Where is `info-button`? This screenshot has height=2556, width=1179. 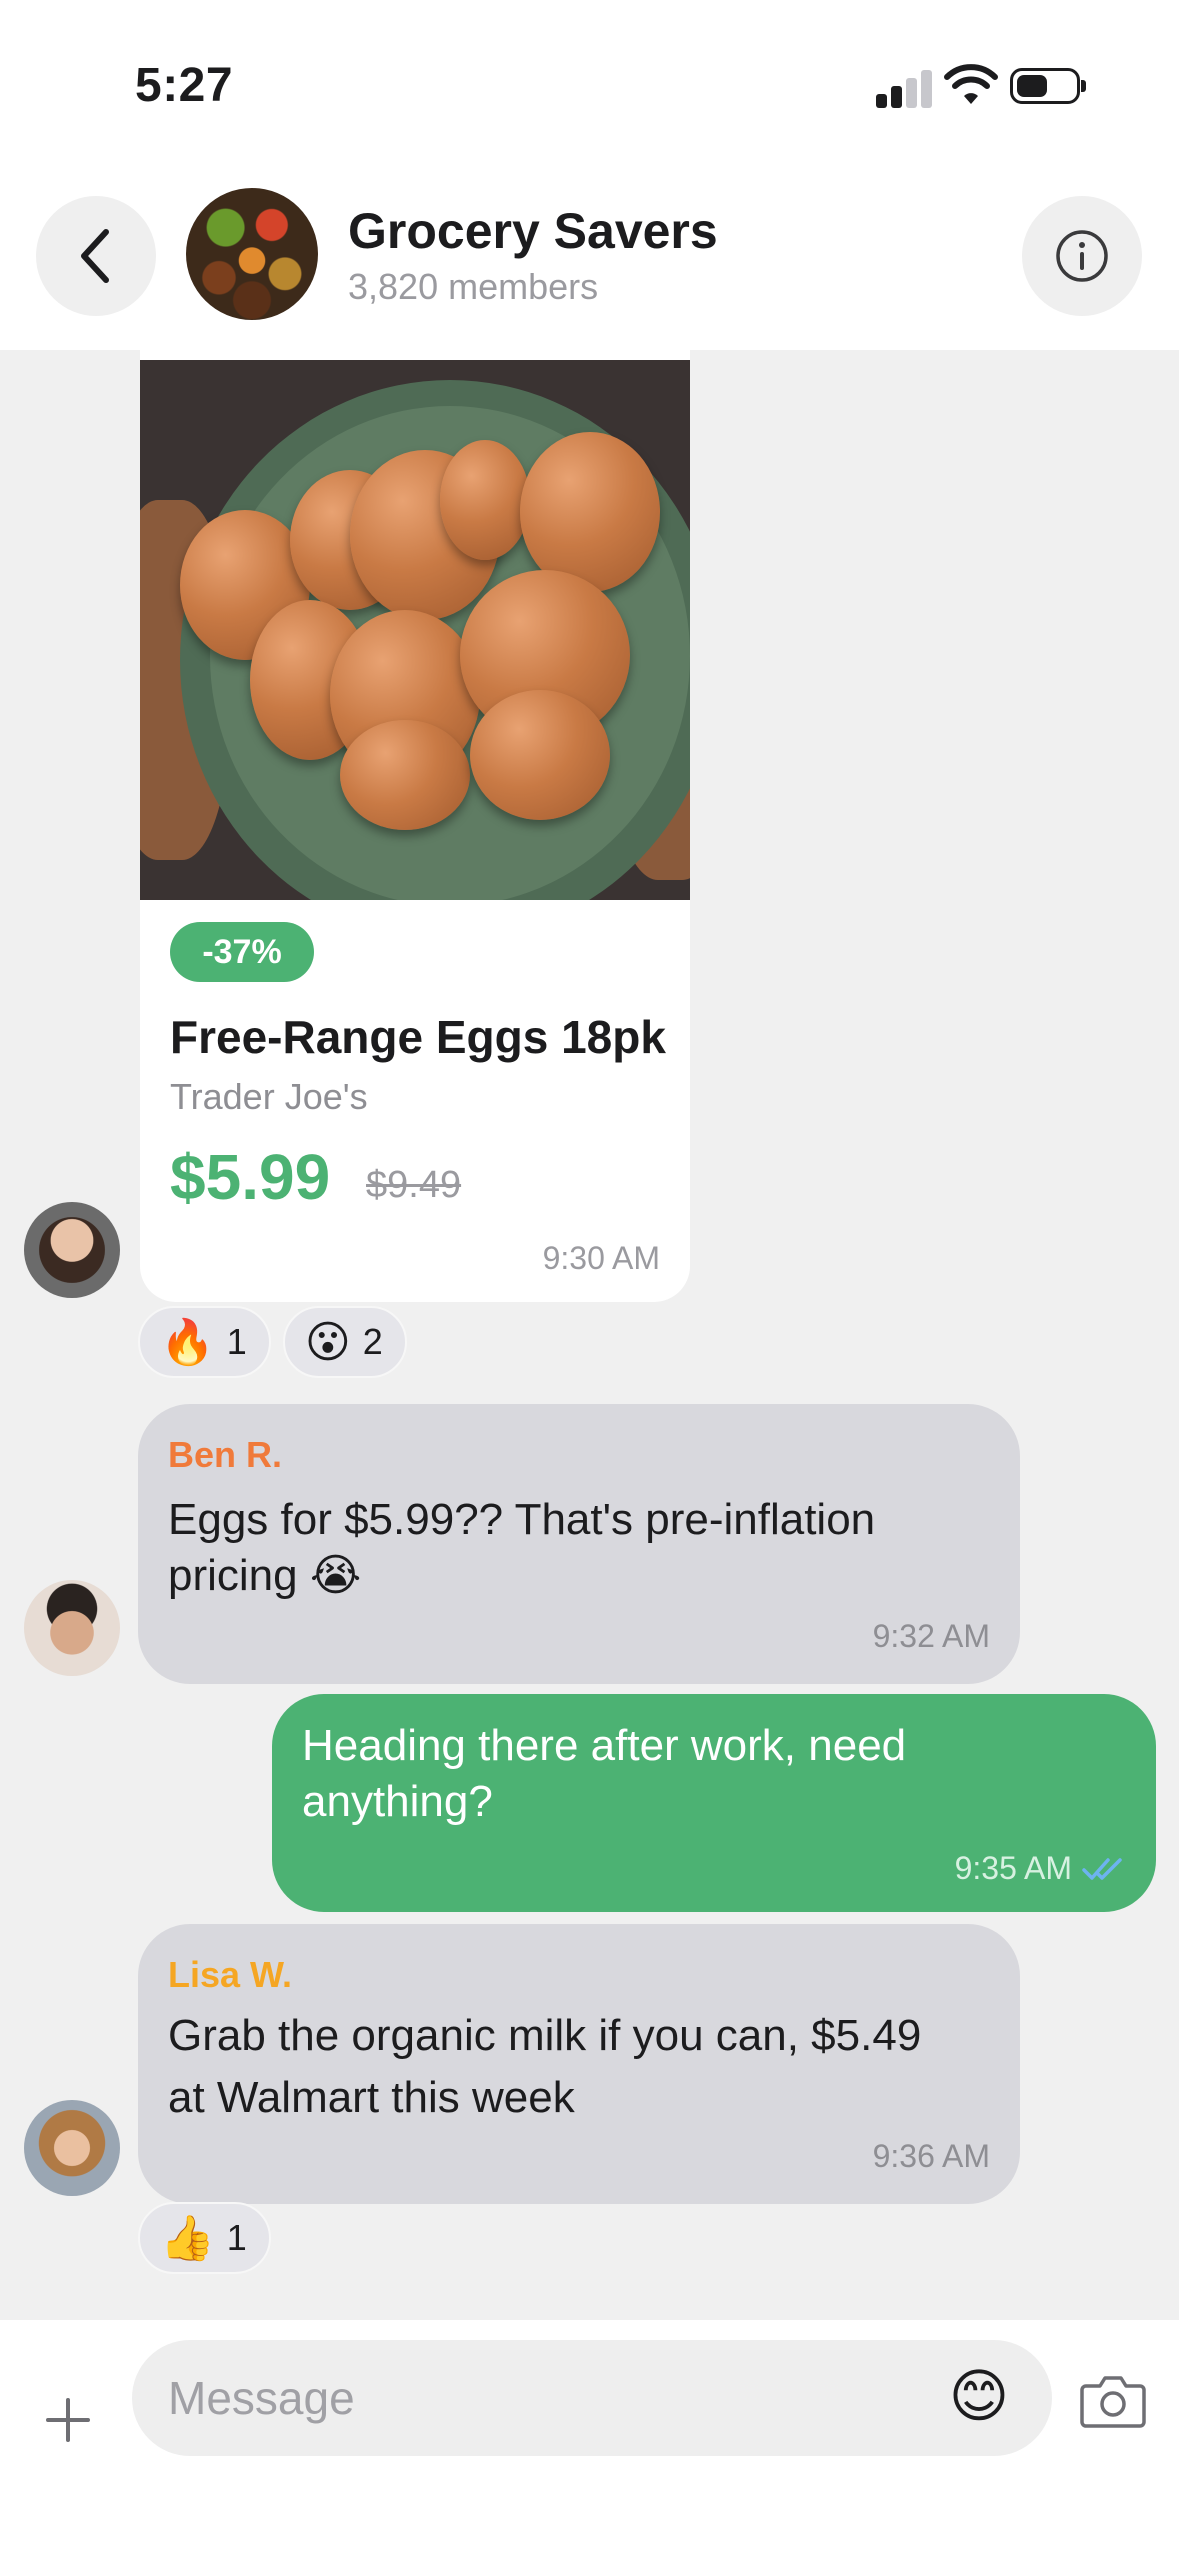
info-button is located at coordinates (1082, 256).